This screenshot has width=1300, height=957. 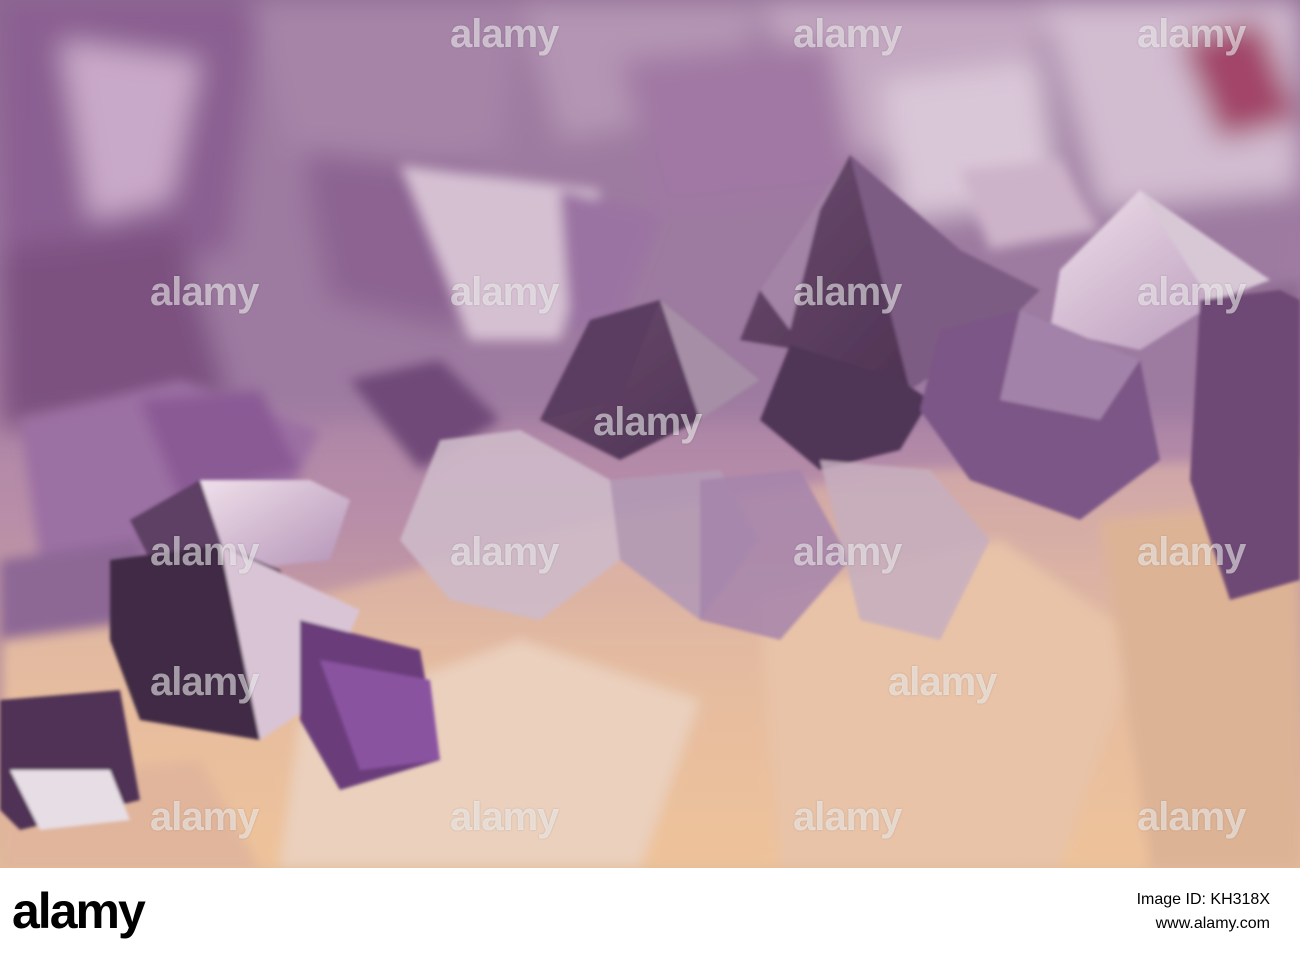 I want to click on image-id-label: Image ID: KH318X, so click(x=1203, y=899).